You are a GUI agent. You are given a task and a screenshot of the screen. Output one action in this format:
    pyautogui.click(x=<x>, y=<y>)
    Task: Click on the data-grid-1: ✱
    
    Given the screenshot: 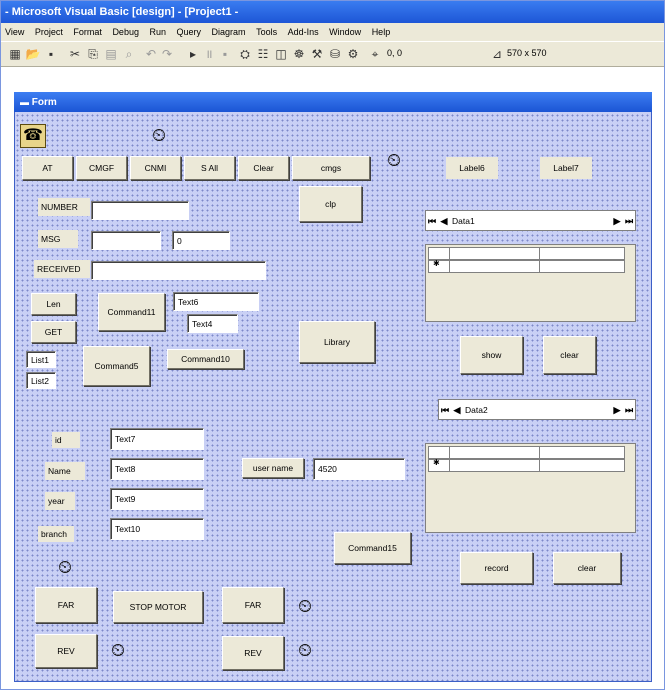 What is the action you would take?
    pyautogui.click(x=530, y=283)
    